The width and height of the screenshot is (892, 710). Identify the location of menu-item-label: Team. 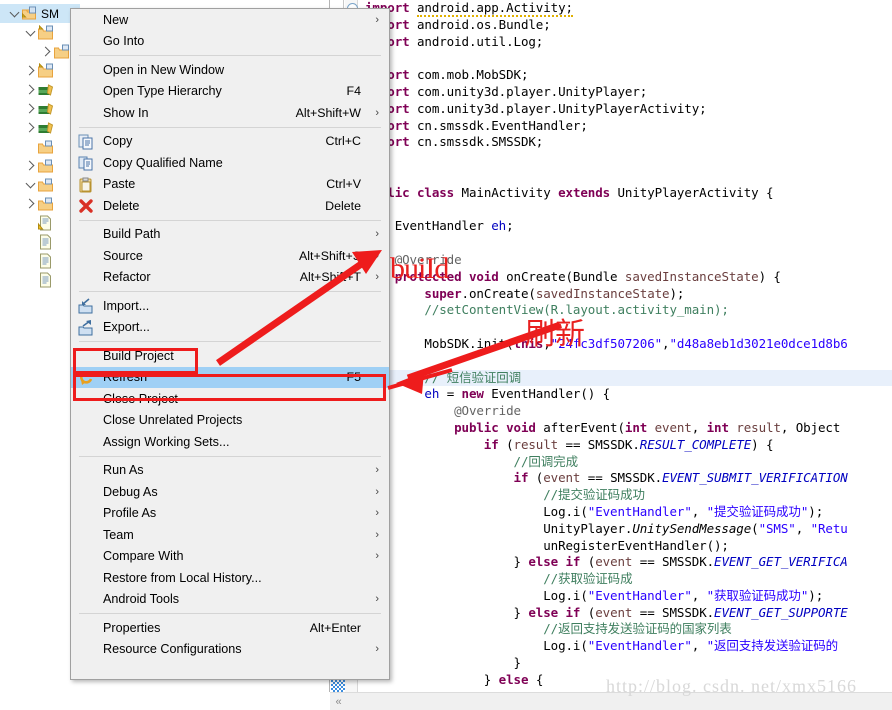
(118, 534).